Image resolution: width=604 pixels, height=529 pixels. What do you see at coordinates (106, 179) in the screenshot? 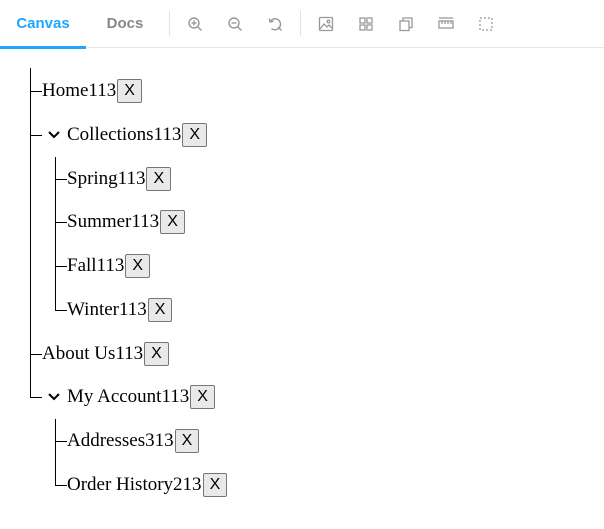
I see `tree-item-label: Spring113` at bounding box center [106, 179].